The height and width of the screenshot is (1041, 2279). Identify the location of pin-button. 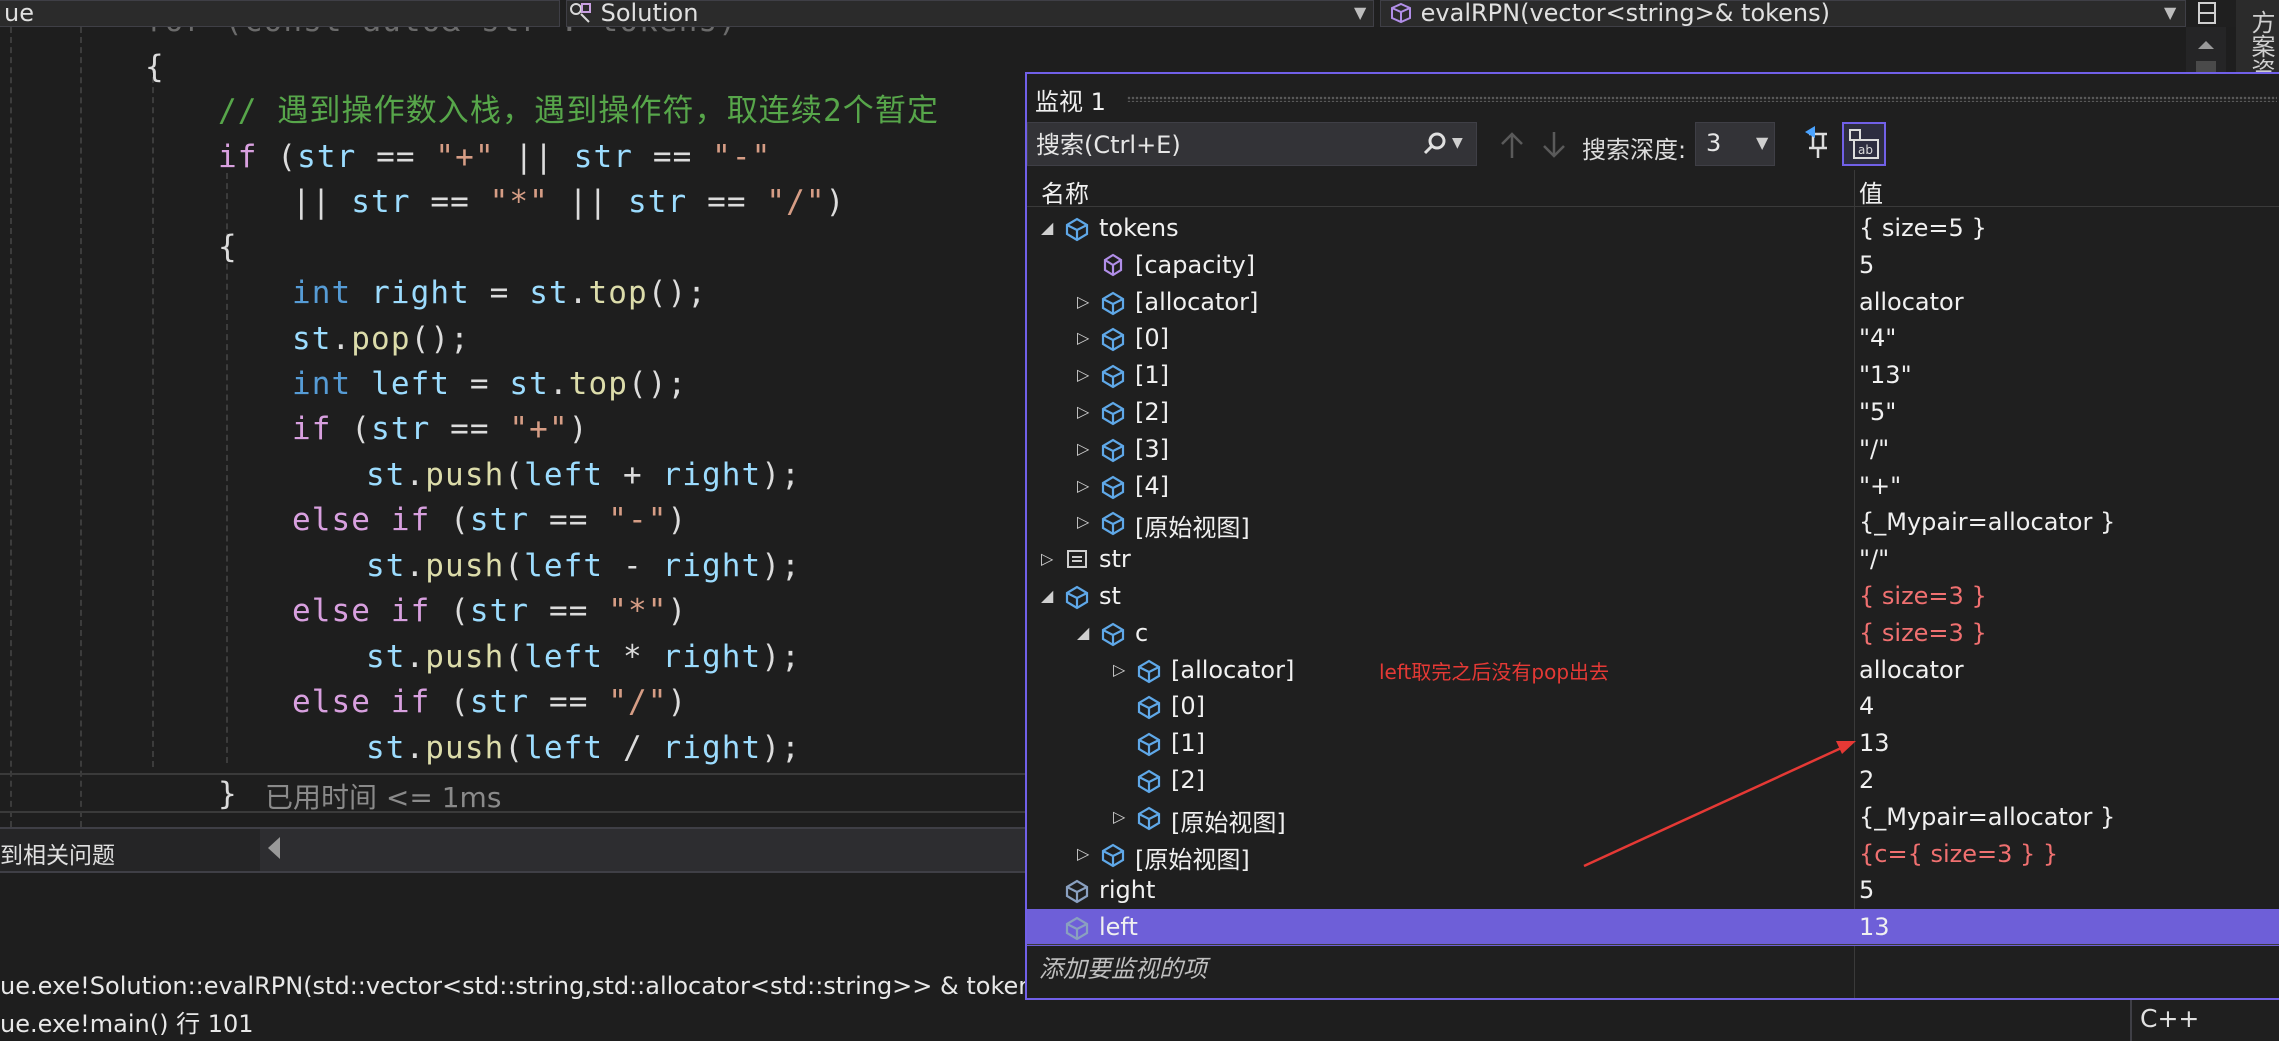
(1819, 144).